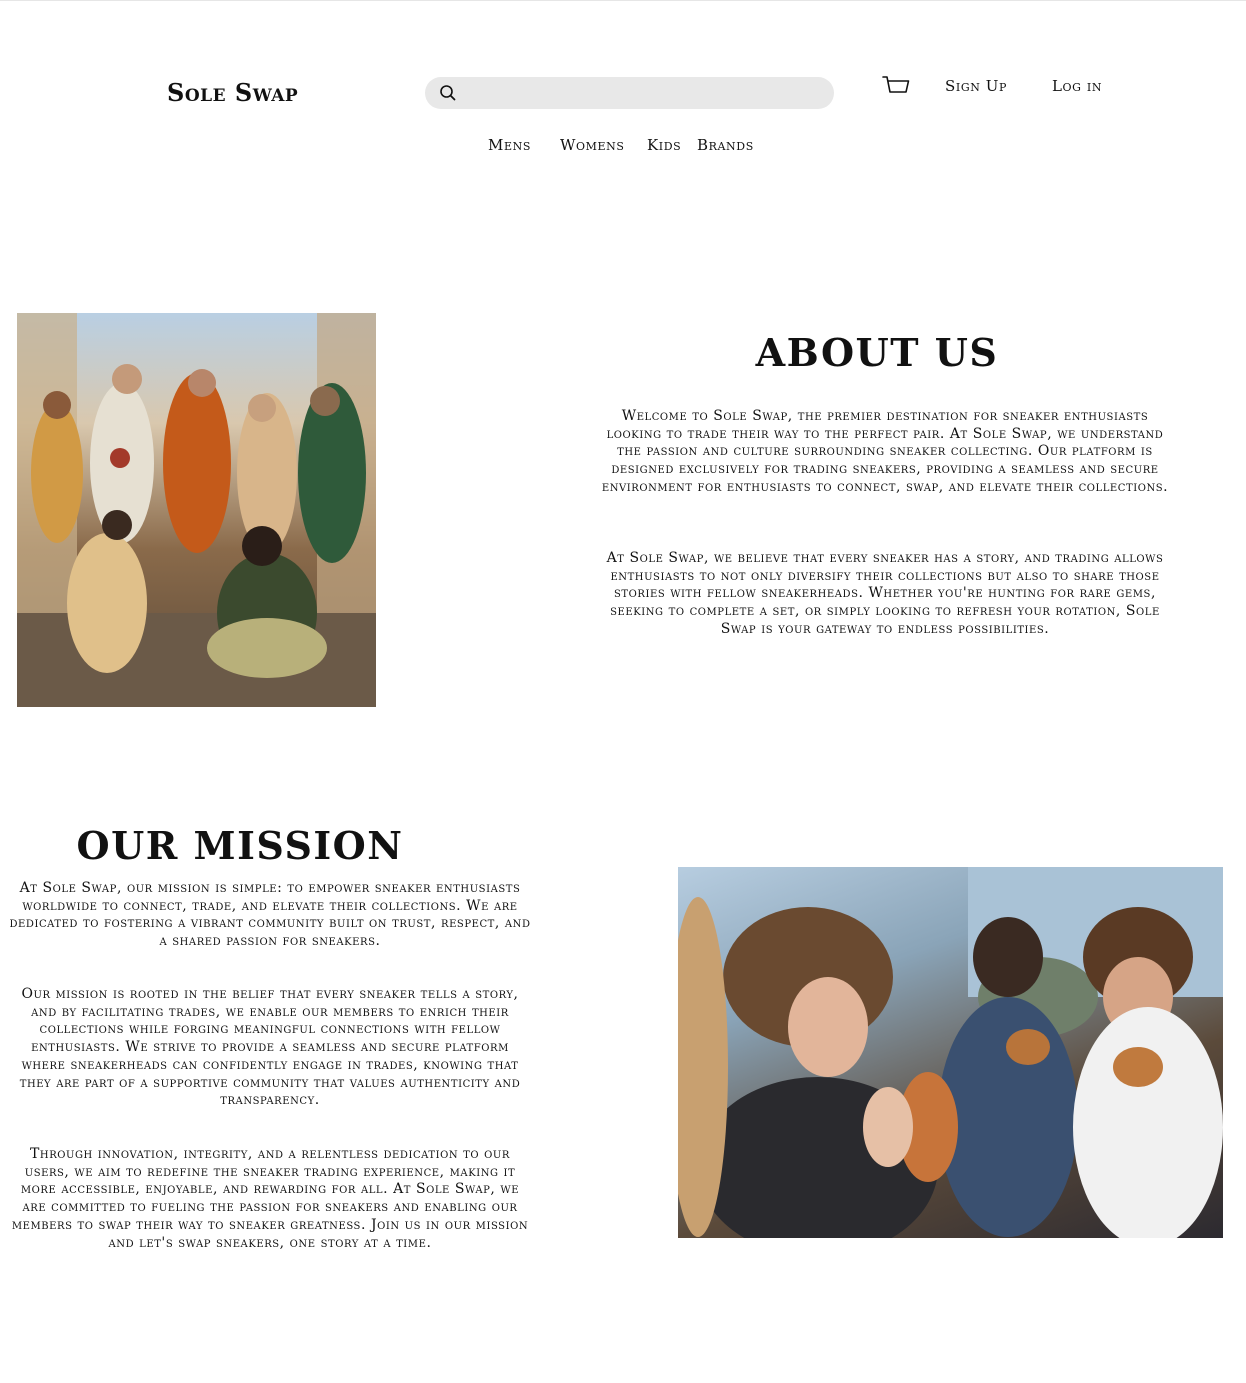 The height and width of the screenshot is (1383, 1246). What do you see at coordinates (976, 86) in the screenshot?
I see `sign-up-link: Sign Up` at bounding box center [976, 86].